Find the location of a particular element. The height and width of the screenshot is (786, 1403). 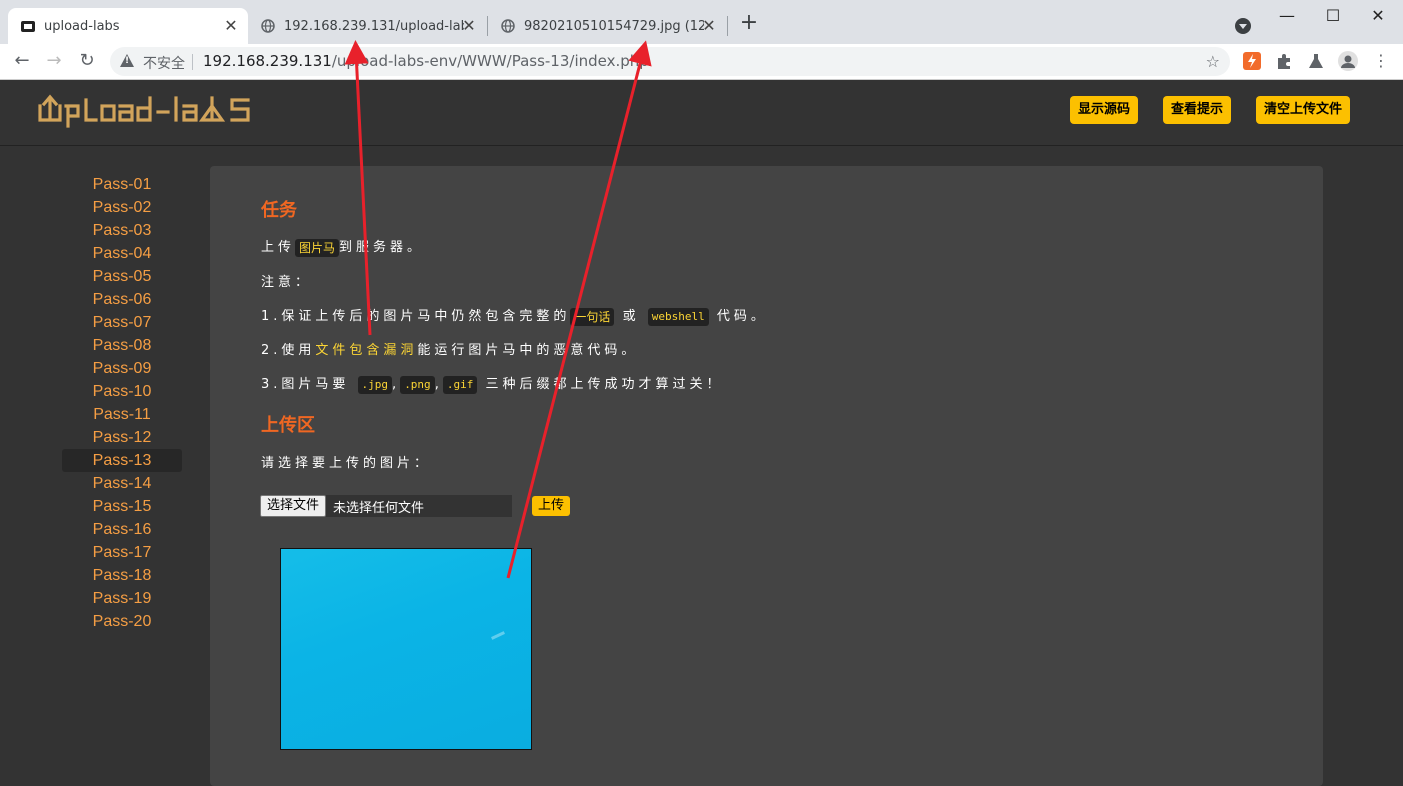

sidebar-item-pass-07: Pass-07 is located at coordinates (122, 322).